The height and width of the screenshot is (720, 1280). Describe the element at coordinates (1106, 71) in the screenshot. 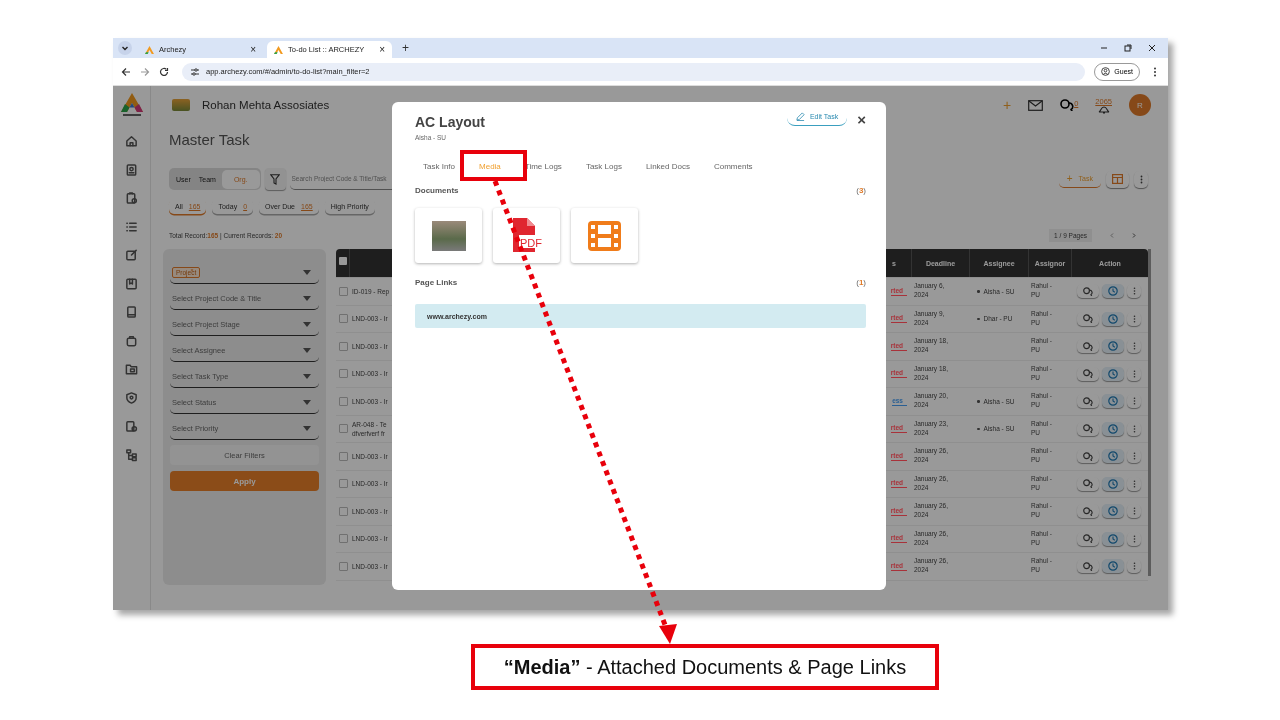

I see `person-icon` at that location.